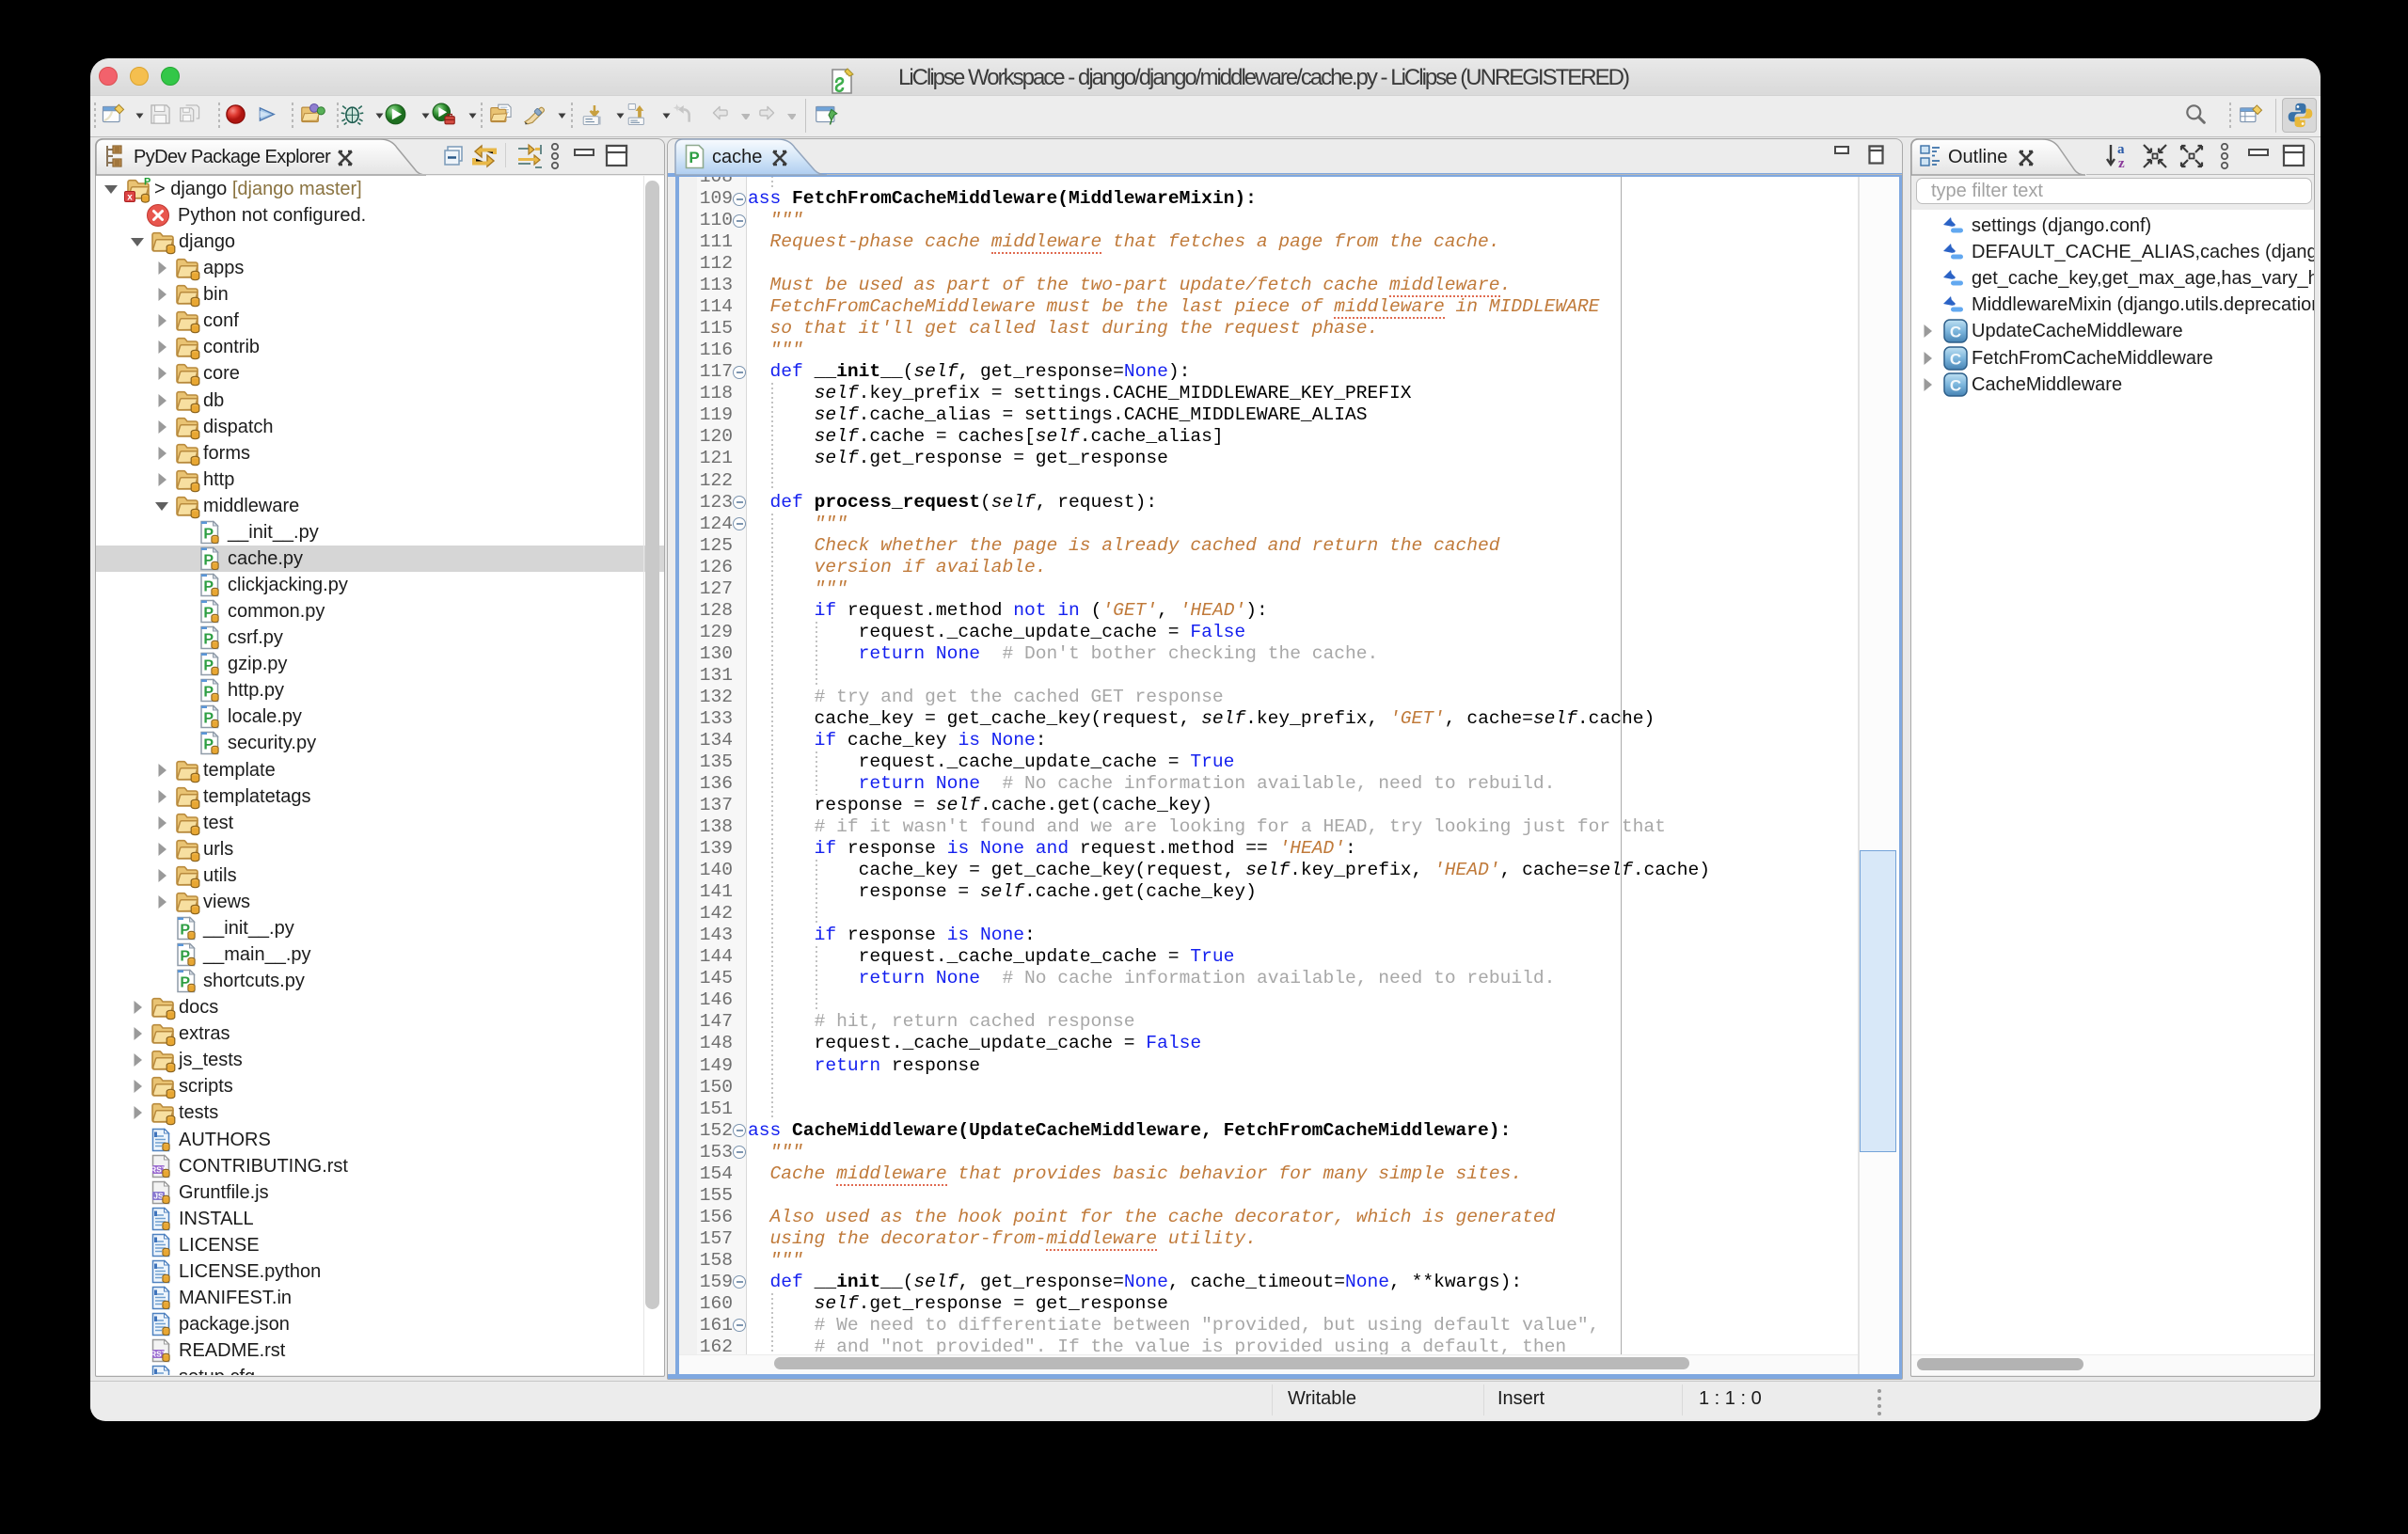  Describe the element at coordinates (2121, 163) in the screenshot. I see `svg-text: z` at that location.